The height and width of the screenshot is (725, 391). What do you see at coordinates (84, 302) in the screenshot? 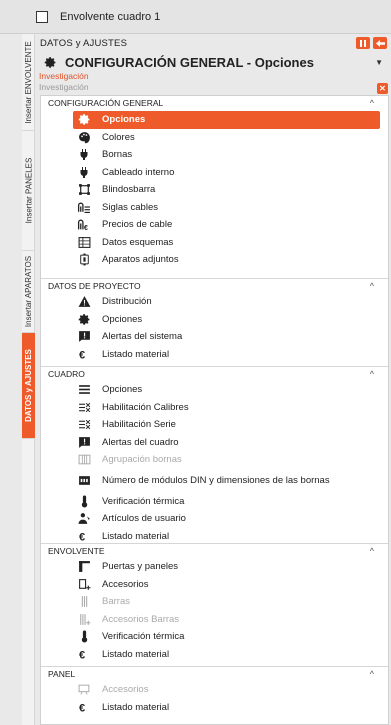
I see `warning-triangle-icon` at bounding box center [84, 302].